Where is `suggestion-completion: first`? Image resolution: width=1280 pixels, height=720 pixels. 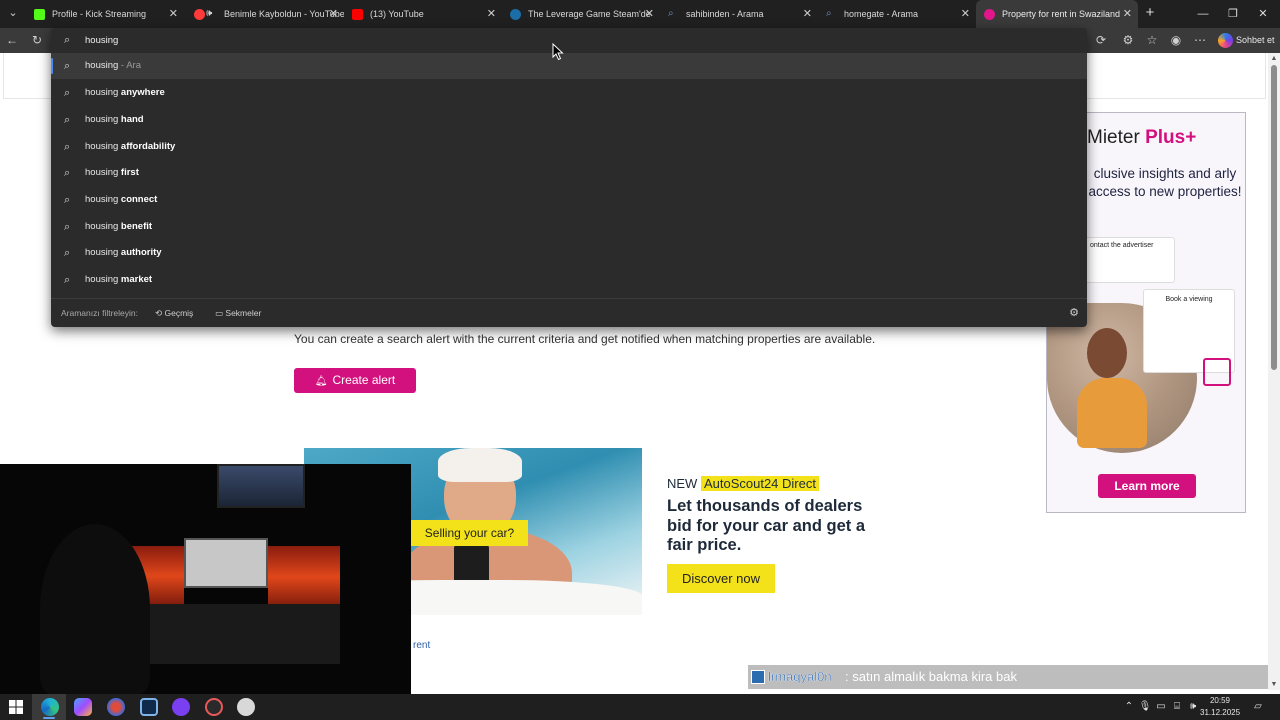 suggestion-completion: first is located at coordinates (129, 172).